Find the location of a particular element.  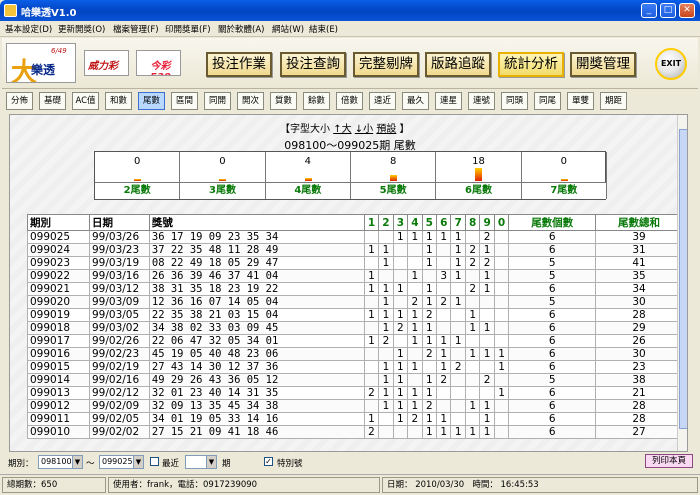

period-from-select: 098100 ▼ is located at coordinates (60, 462).